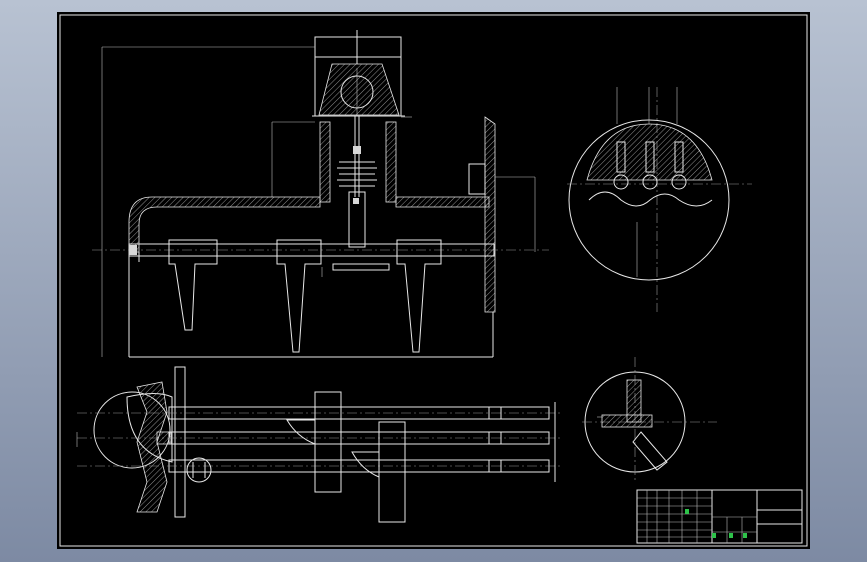 This screenshot has width=867, height=562. I want to click on title-block, so click(719, 516).